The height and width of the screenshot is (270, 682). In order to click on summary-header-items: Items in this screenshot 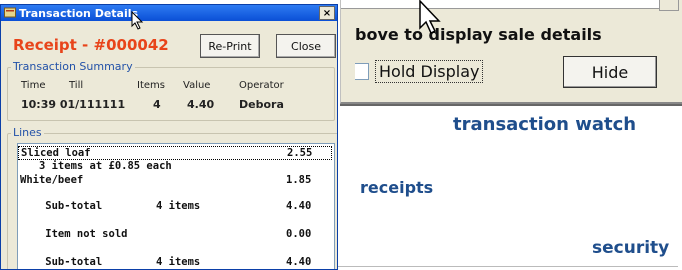, I will do `click(151, 85)`.